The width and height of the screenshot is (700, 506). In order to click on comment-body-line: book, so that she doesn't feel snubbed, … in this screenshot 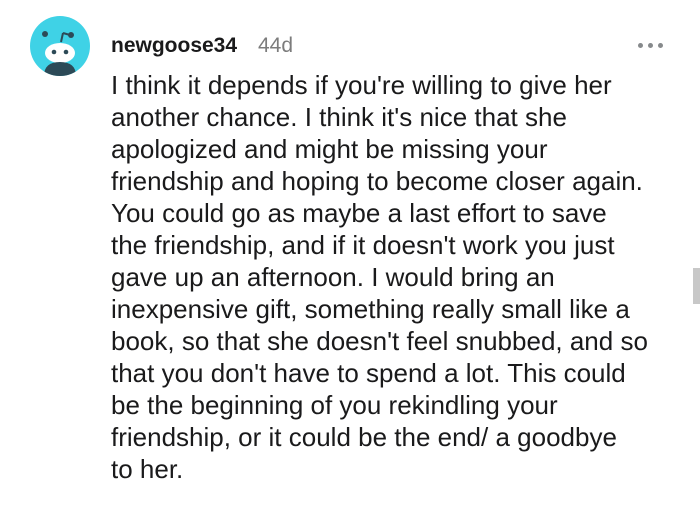, I will do `click(379, 341)`.